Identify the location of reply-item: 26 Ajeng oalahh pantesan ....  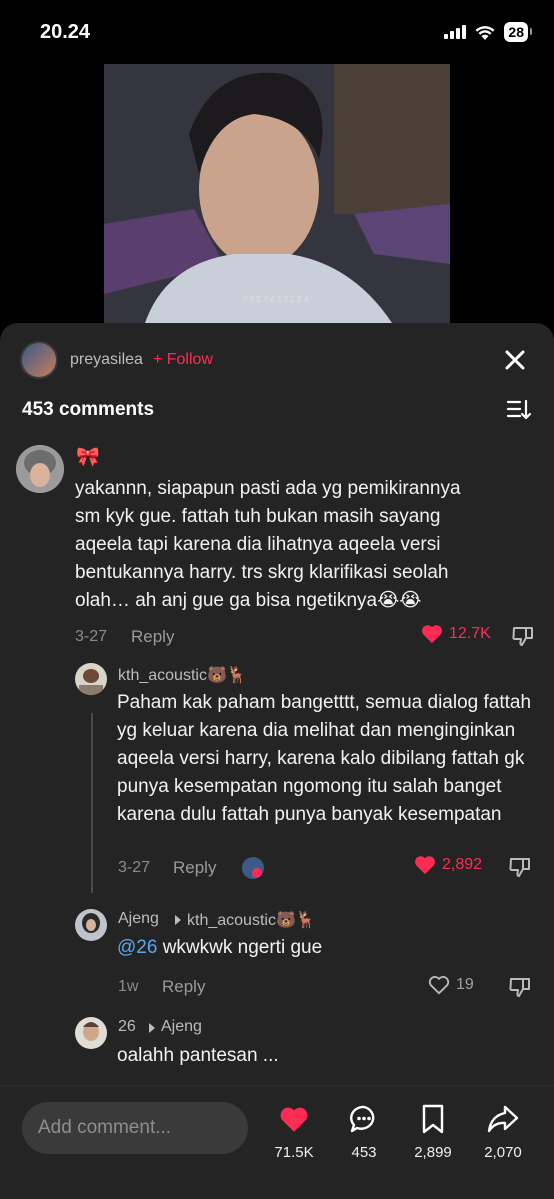
(277, 1050).